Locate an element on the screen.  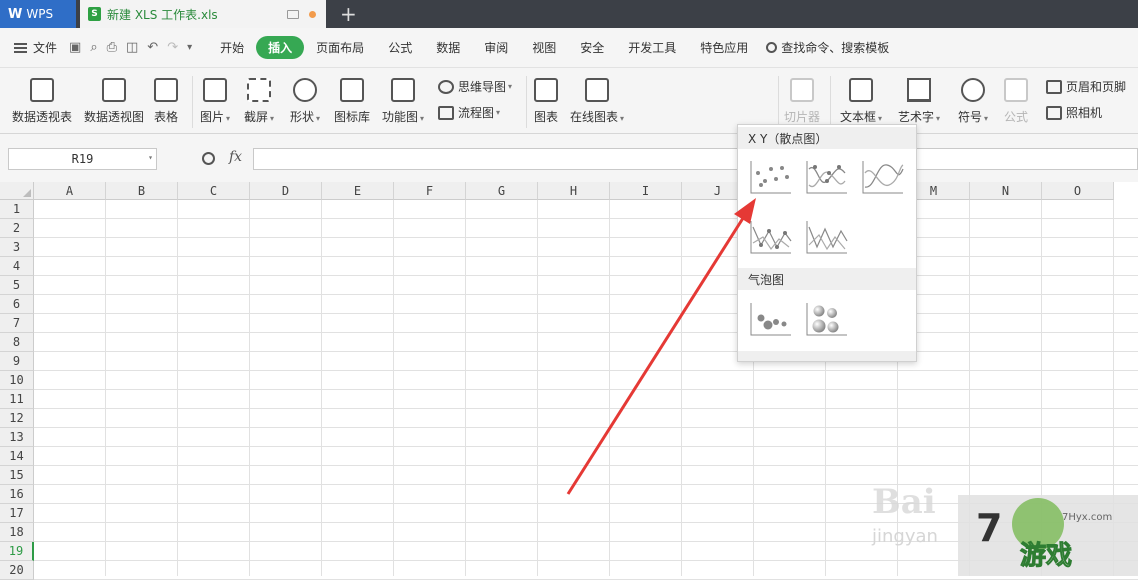
row-header-13: 13 is located at coordinates (17, 437).